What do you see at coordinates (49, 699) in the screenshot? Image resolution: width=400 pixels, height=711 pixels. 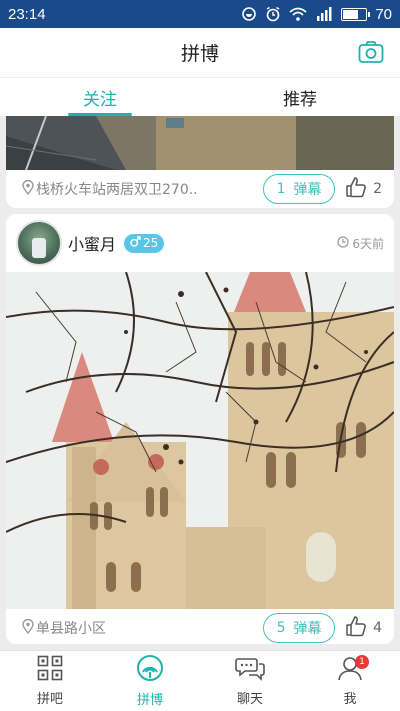 I see `nav-label: 拼吧` at bounding box center [49, 699].